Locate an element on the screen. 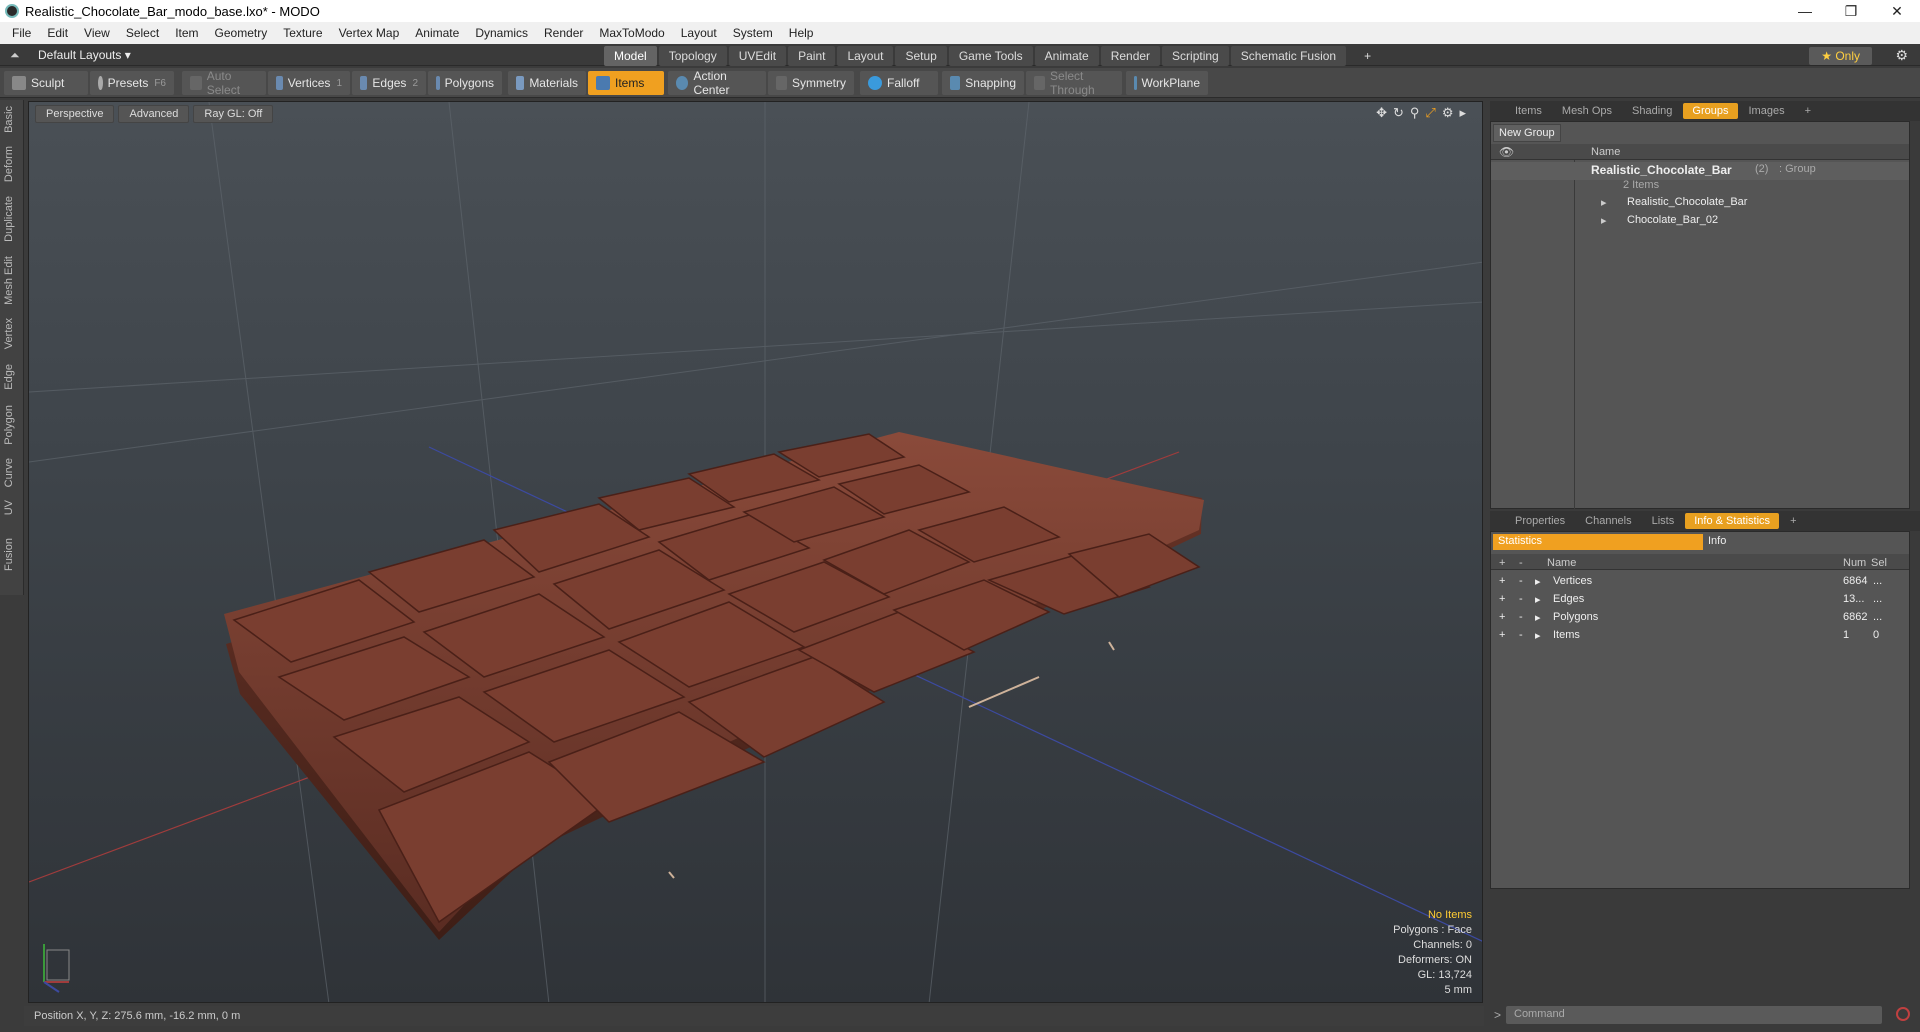 The image size is (1920, 1032). tab-scripting: Scripting is located at coordinates (1195, 56).